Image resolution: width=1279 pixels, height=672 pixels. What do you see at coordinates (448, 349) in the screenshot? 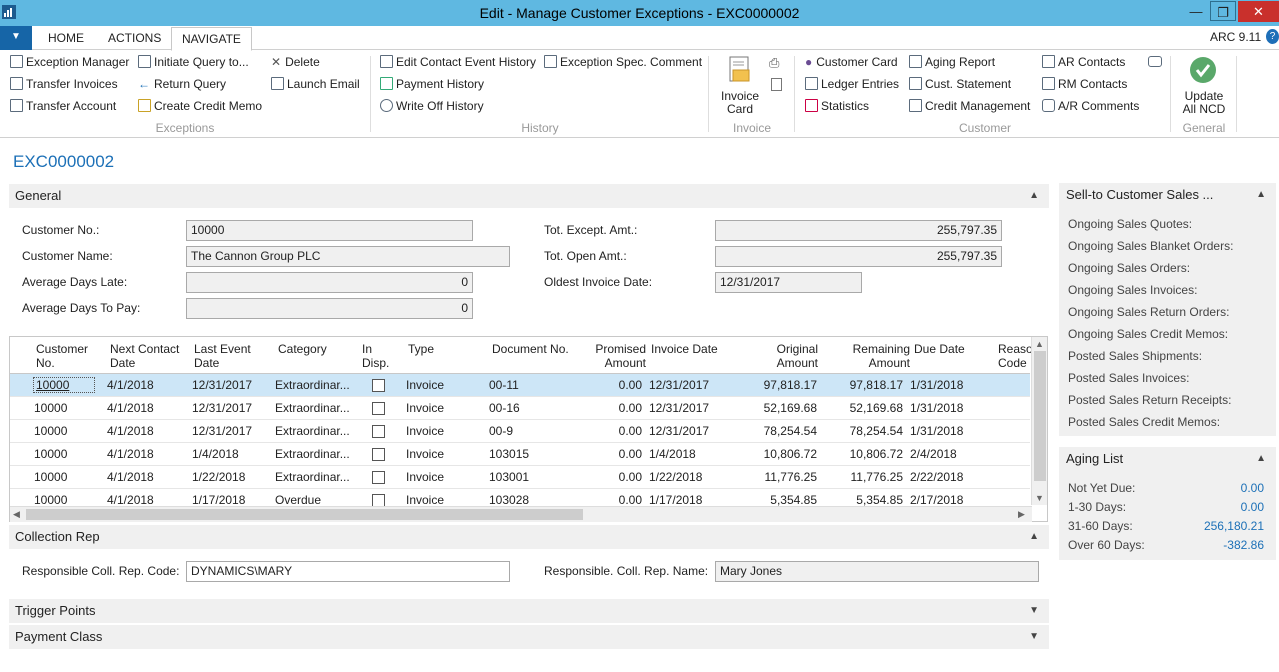
I see `column-header: Type` at bounding box center [448, 349].